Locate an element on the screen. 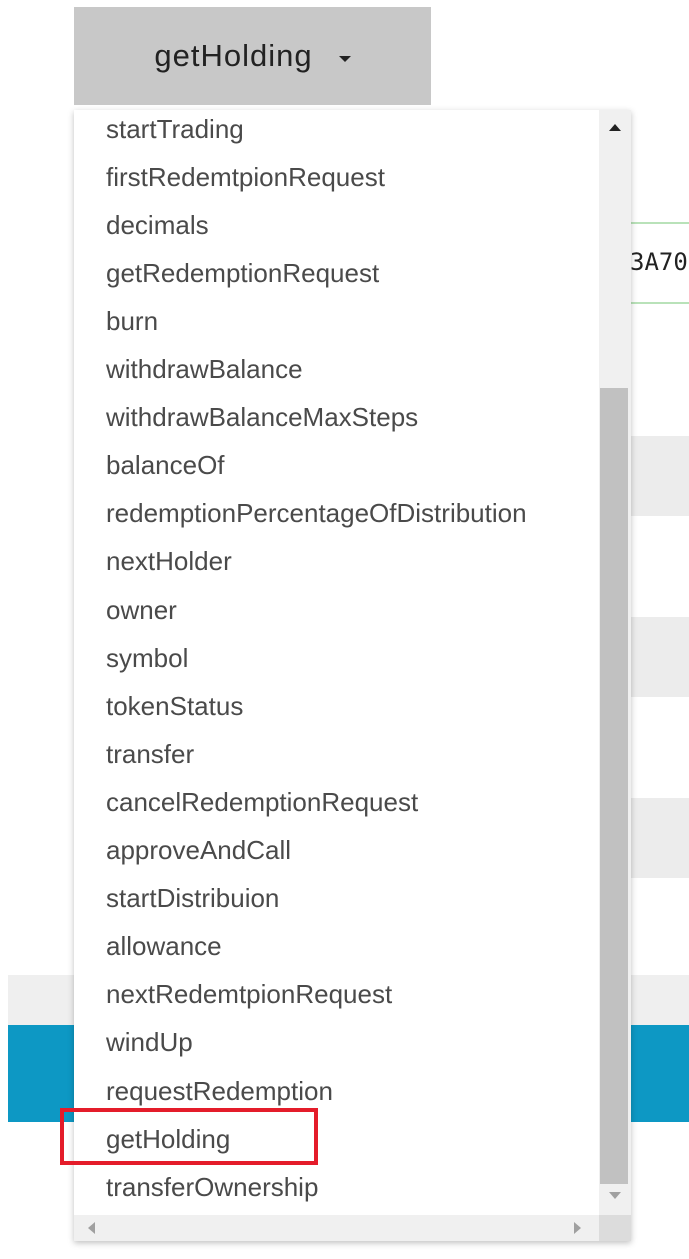 Image resolution: width=689 pixels, height=1259 pixels. dropdown-option: nextHolder is located at coordinates (169, 561).